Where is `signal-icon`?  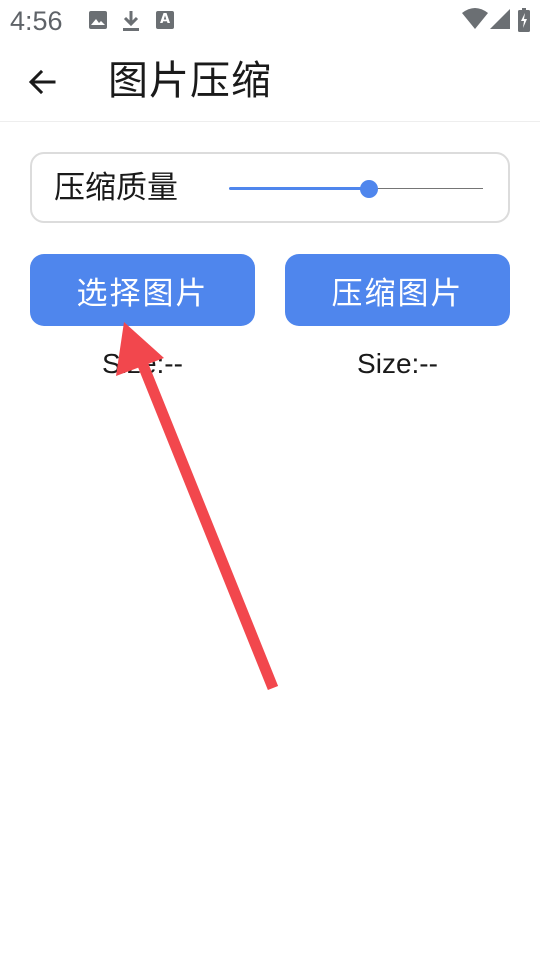 signal-icon is located at coordinates (500, 21).